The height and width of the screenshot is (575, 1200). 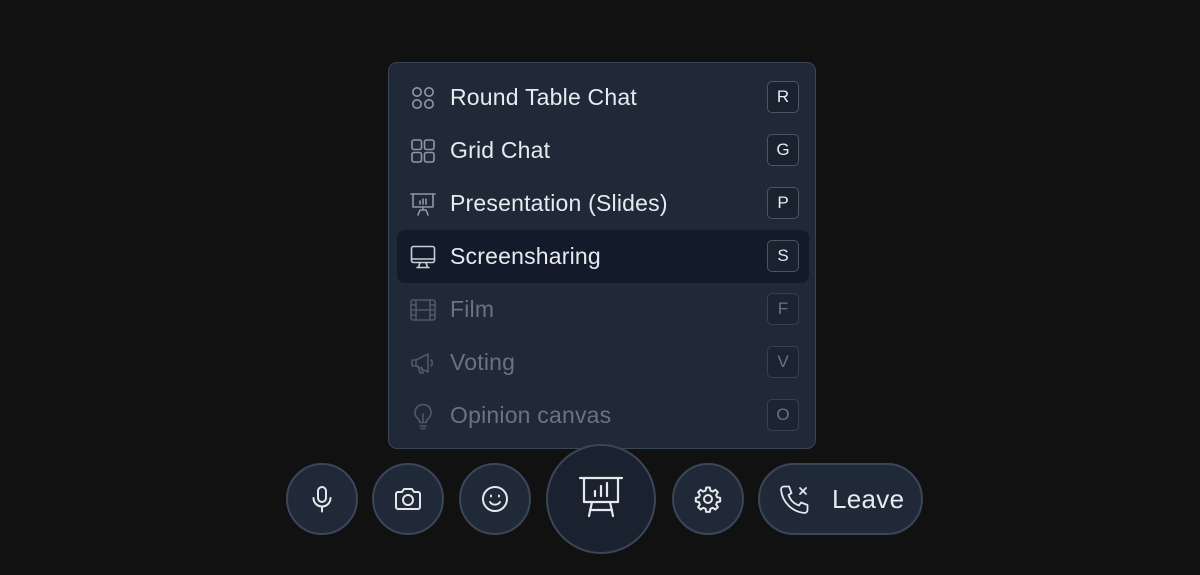 I want to click on menu-item-label: Film, so click(x=472, y=309).